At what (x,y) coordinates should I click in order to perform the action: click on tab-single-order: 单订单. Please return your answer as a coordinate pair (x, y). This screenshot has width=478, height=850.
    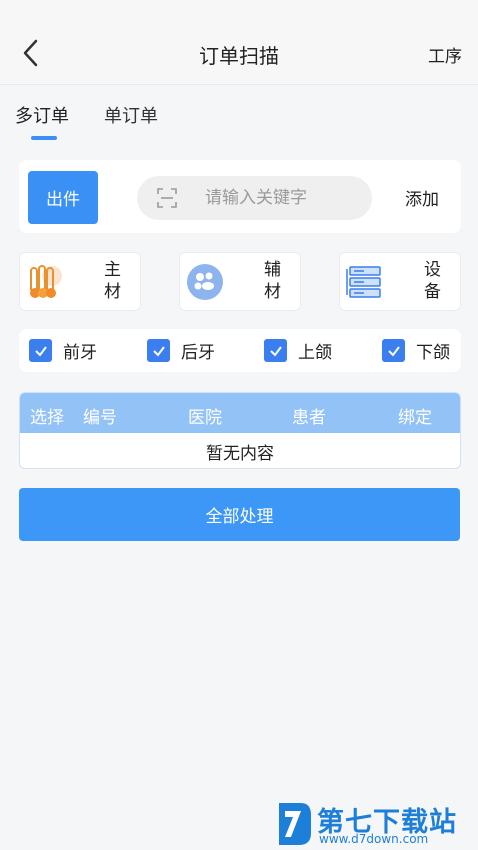
    Looking at the image, I should click on (131, 115).